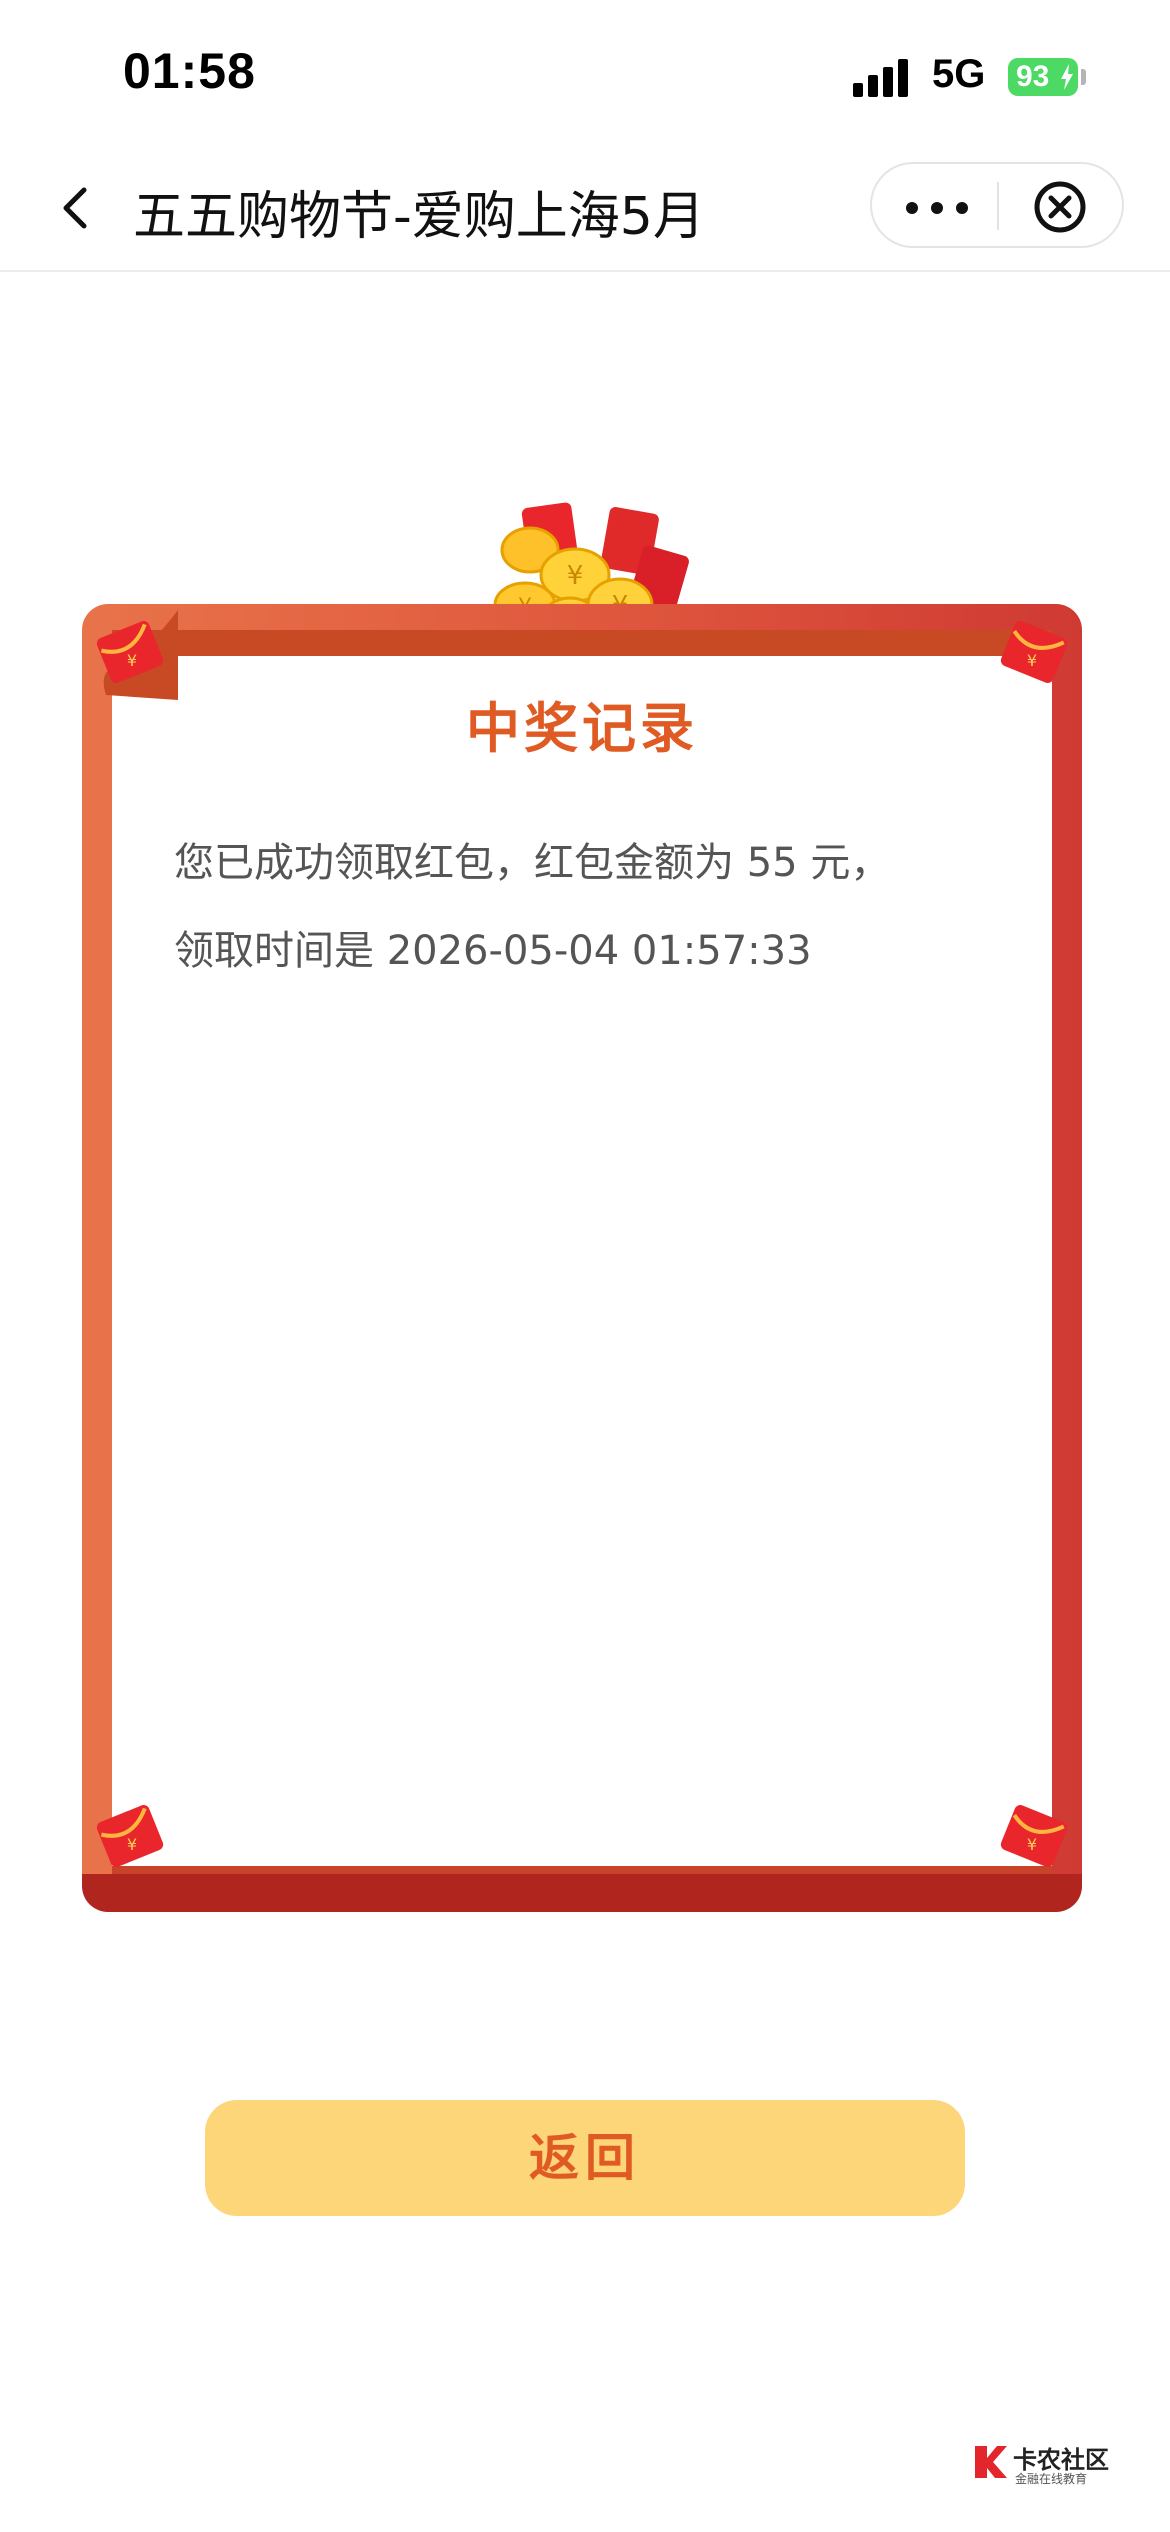  Describe the element at coordinates (585, 2158) in the screenshot. I see `return-button: 返回` at that location.